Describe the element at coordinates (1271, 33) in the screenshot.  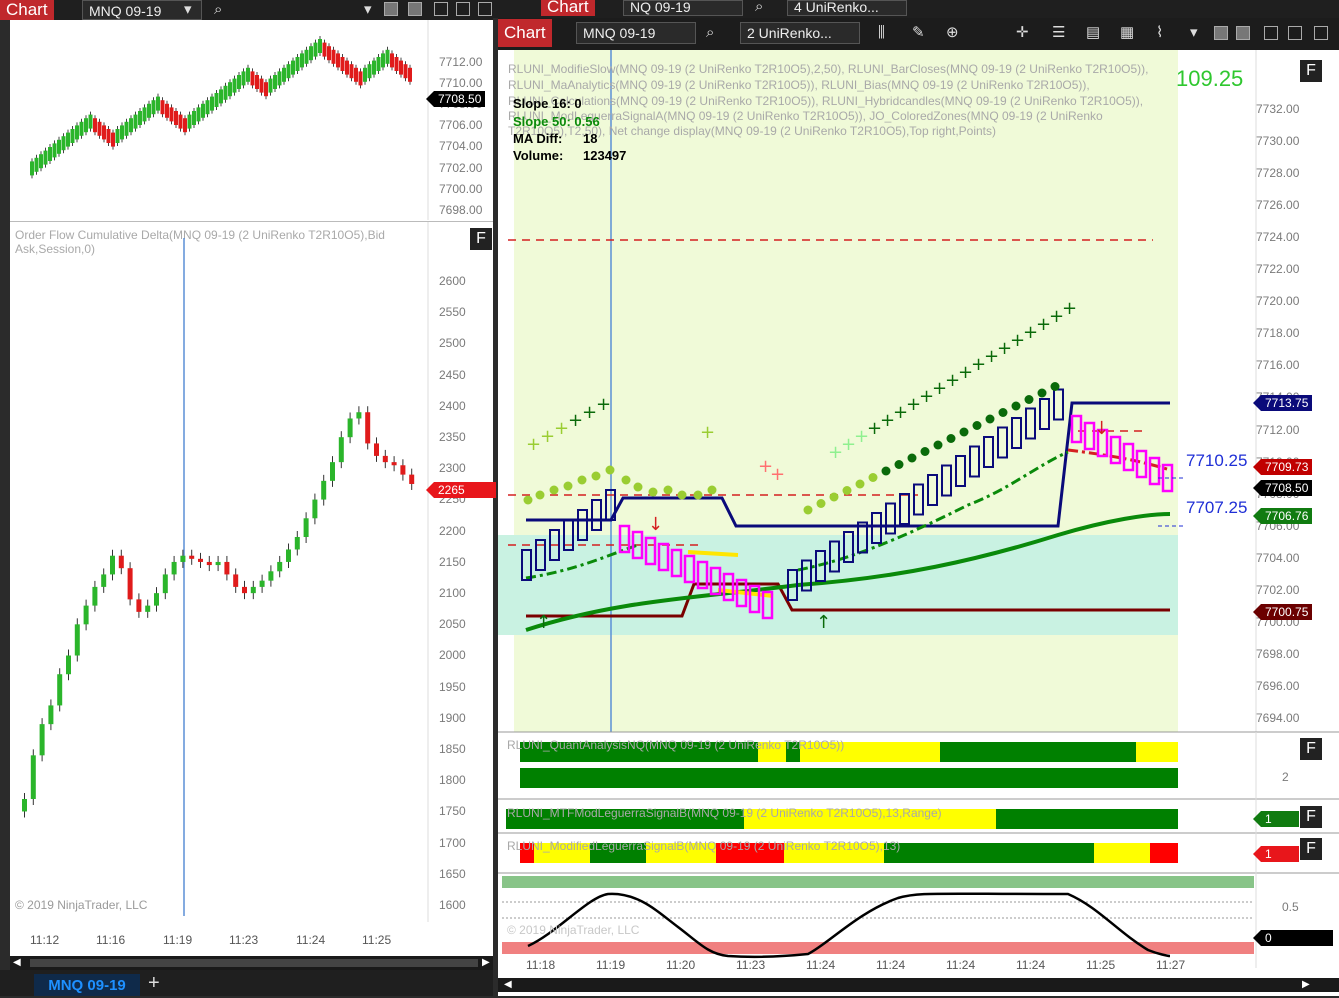
I see `right-minimize-window-button` at that location.